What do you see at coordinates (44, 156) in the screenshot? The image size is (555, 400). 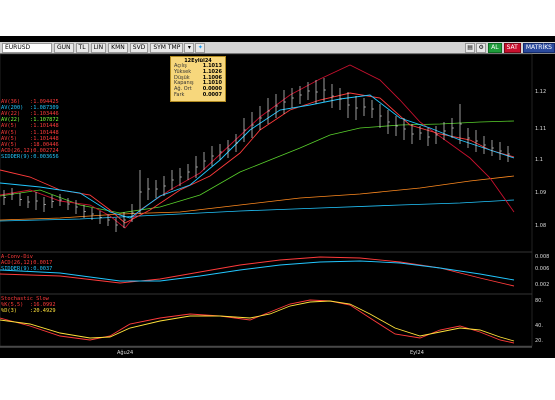 I see `legend-value: :0.003656` at bounding box center [44, 156].